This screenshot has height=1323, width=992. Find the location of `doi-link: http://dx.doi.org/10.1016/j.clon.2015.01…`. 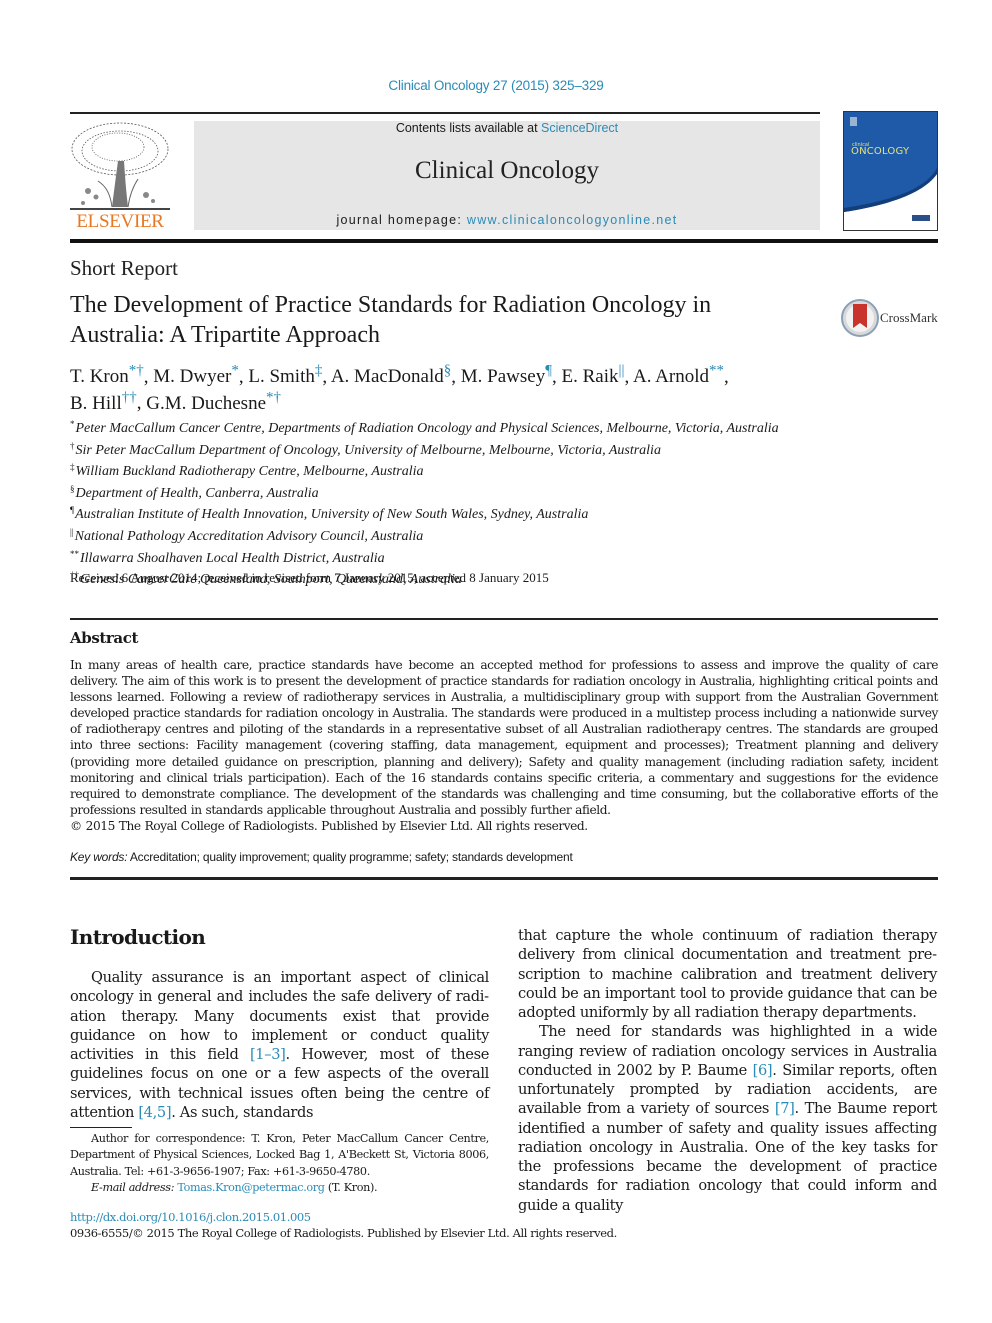

doi-link: http://dx.doi.org/10.1016/j.clon.2015.01… is located at coordinates (190, 1217).